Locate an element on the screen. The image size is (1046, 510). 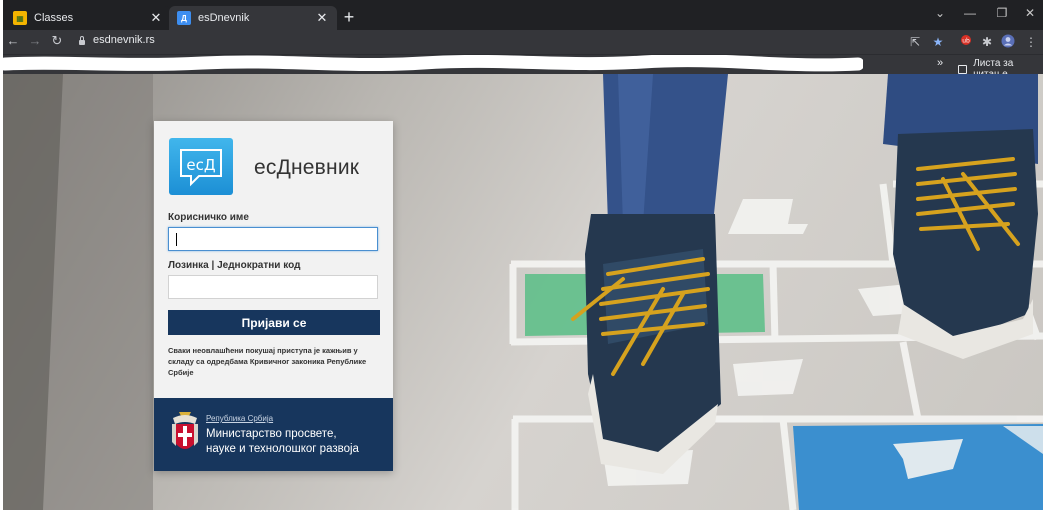
minimize-icon: — is located at coordinates (970, 13).